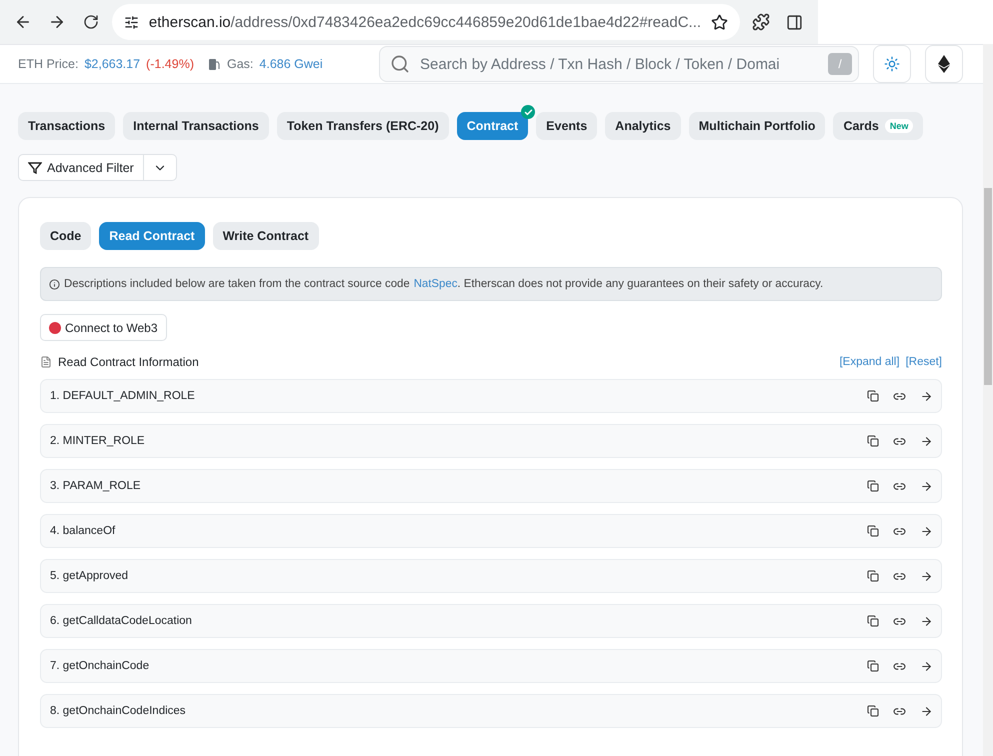 This screenshot has height=756, width=993. Describe the element at coordinates (291, 64) in the screenshot. I see `gas-price: 4.686 Gwei` at that location.